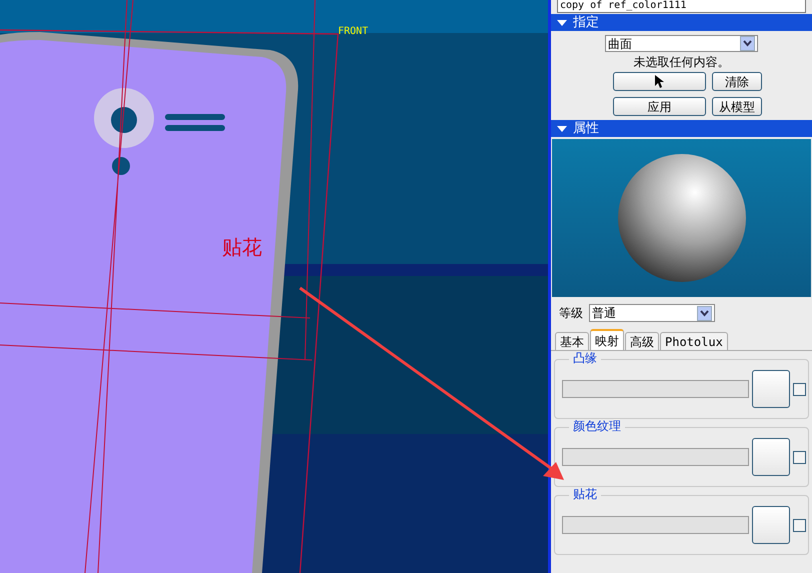 This screenshot has width=812, height=573. I want to click on pointer-icon, so click(659, 81).